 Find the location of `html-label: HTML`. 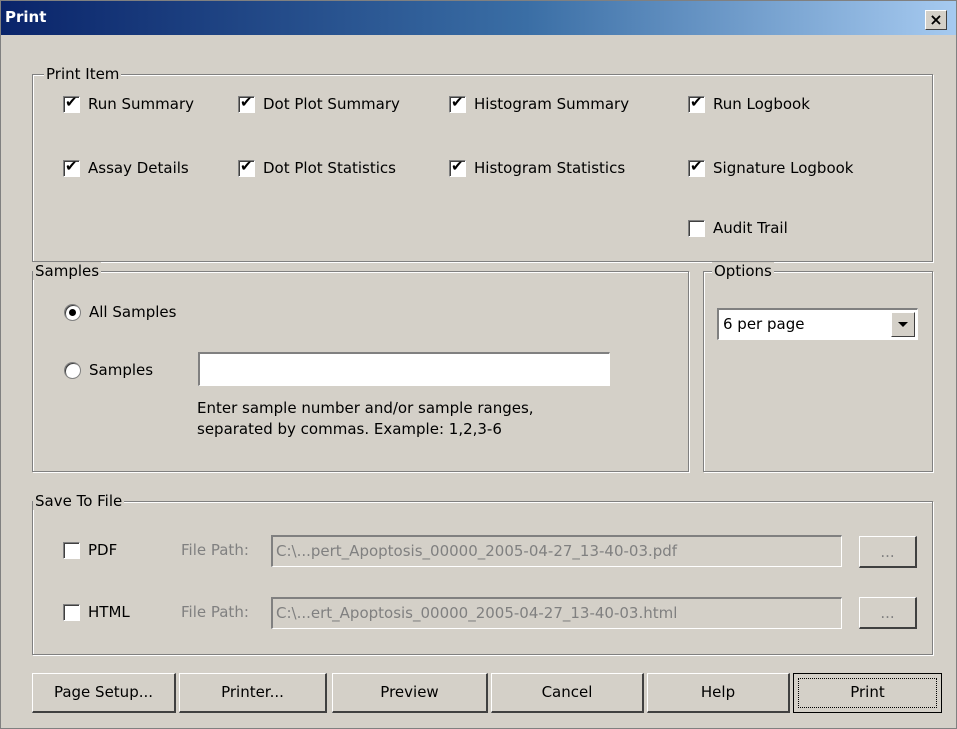

html-label: HTML is located at coordinates (109, 612).